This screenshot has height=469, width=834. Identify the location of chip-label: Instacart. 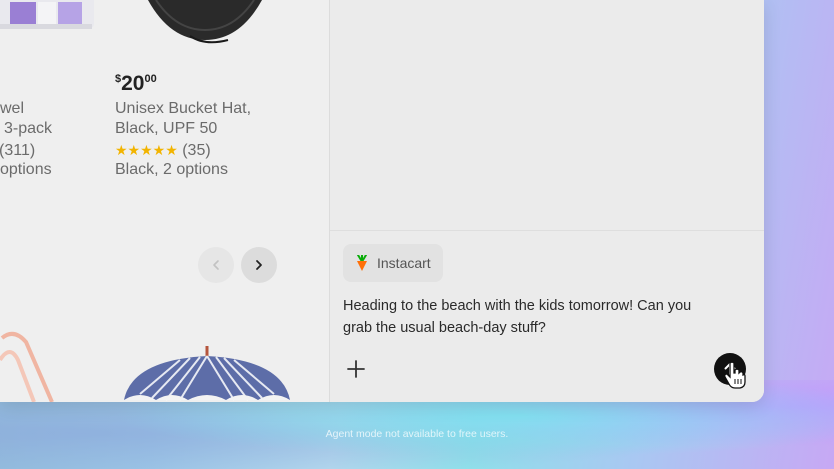
(404, 263).